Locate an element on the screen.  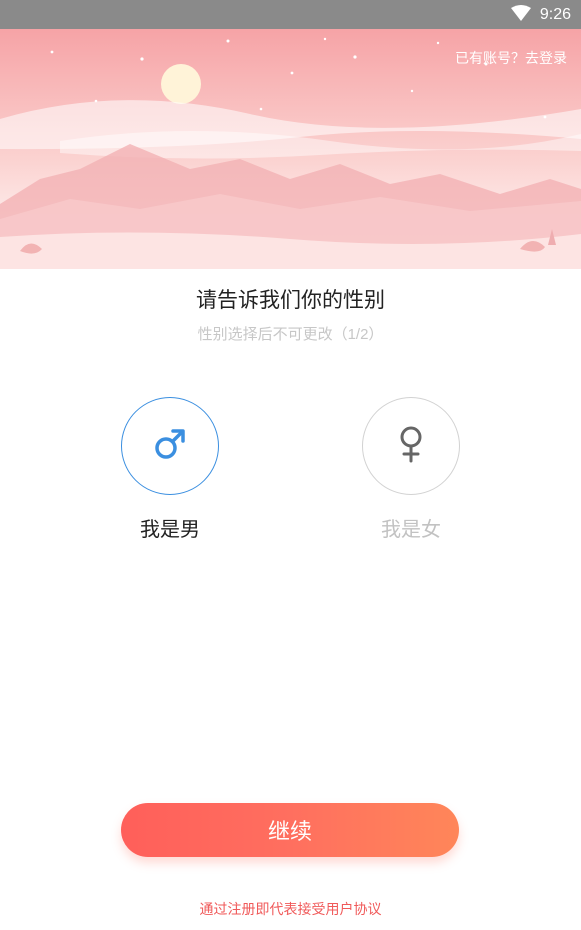
gender-option-male: 我是男 is located at coordinates (170, 469).